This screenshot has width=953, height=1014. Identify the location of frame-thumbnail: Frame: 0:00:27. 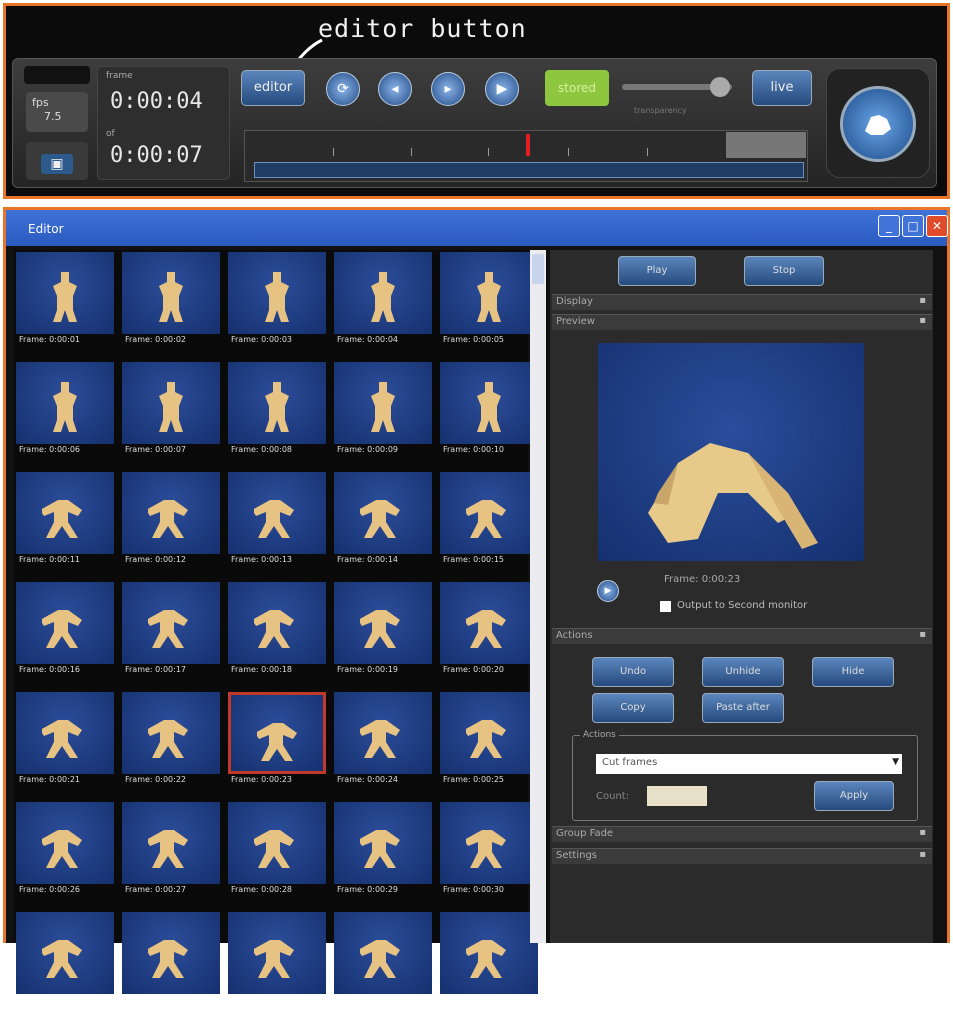
(171, 853).